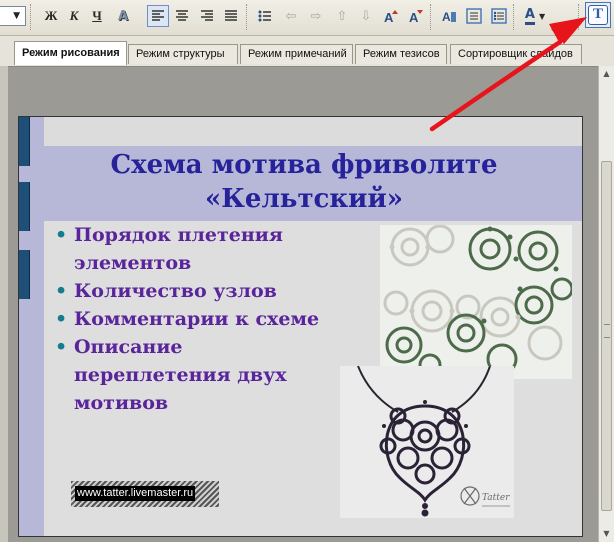  What do you see at coordinates (70, 53) in the screenshot?
I see `tab-drawing-view: Режим рисования` at bounding box center [70, 53].